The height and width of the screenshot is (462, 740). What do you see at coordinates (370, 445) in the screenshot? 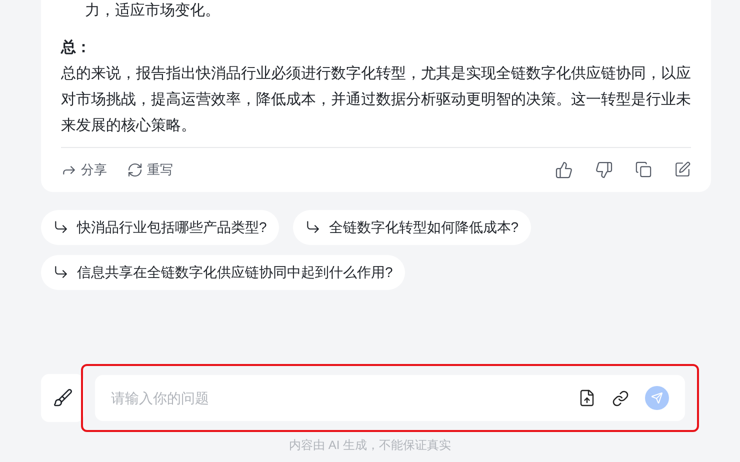
I see `disclaimer-text: 内容由 AI 生成，不能保证真实` at bounding box center [370, 445].